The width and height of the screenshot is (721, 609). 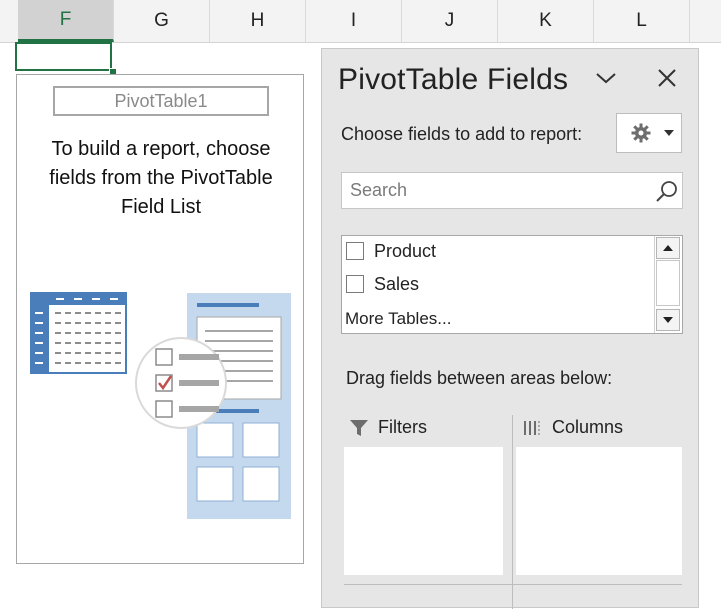 What do you see at coordinates (496, 190) in the screenshot?
I see `search-input` at bounding box center [496, 190].